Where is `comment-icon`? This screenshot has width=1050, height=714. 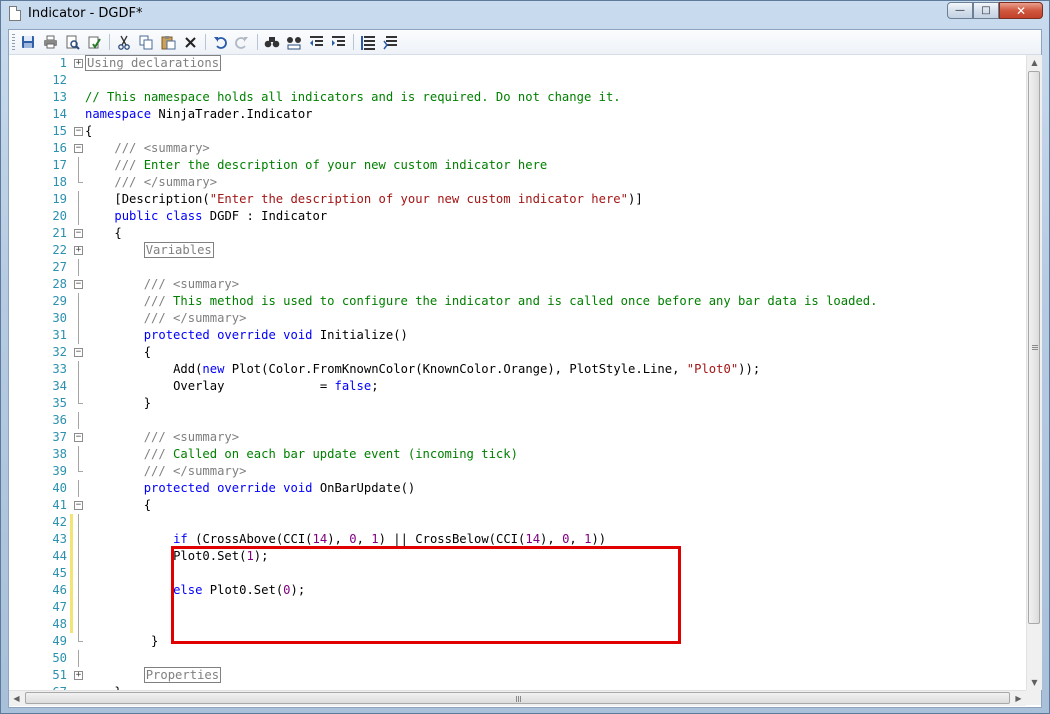 comment-icon is located at coordinates (368, 42).